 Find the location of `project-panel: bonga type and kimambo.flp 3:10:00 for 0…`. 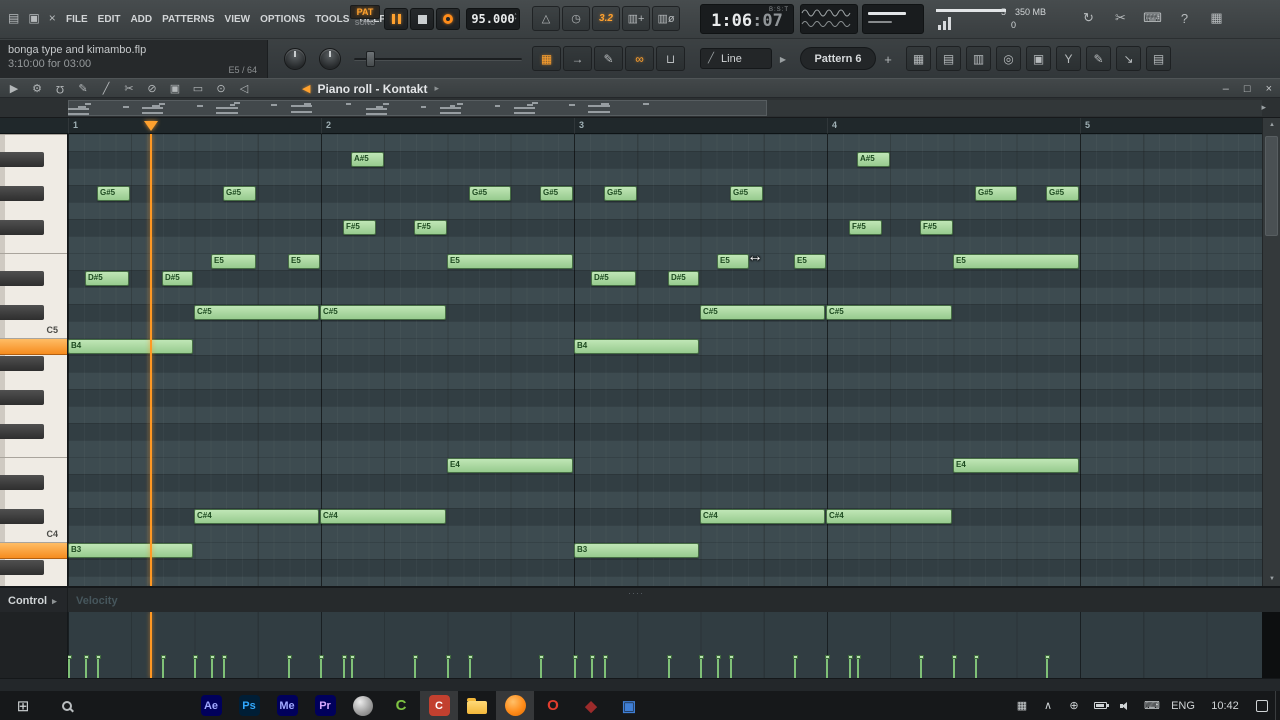

project-panel: bonga type and kimambo.flp 3:10:00 for 0… is located at coordinates (134, 59).